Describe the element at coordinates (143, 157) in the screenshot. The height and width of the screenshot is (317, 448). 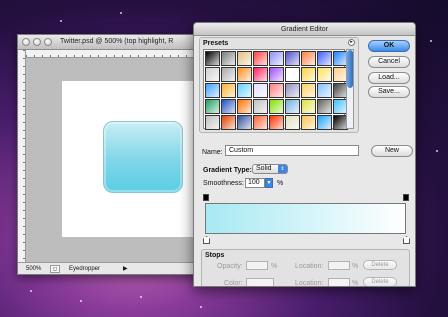
I see `rounded-square-shape` at that location.